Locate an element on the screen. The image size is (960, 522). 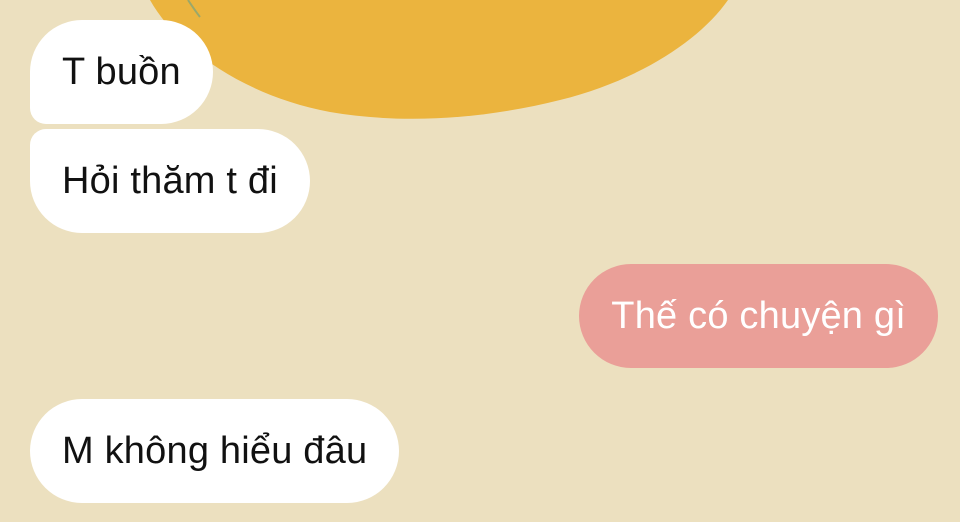
message-text: M không hiểu đâu is located at coordinates (215, 450).